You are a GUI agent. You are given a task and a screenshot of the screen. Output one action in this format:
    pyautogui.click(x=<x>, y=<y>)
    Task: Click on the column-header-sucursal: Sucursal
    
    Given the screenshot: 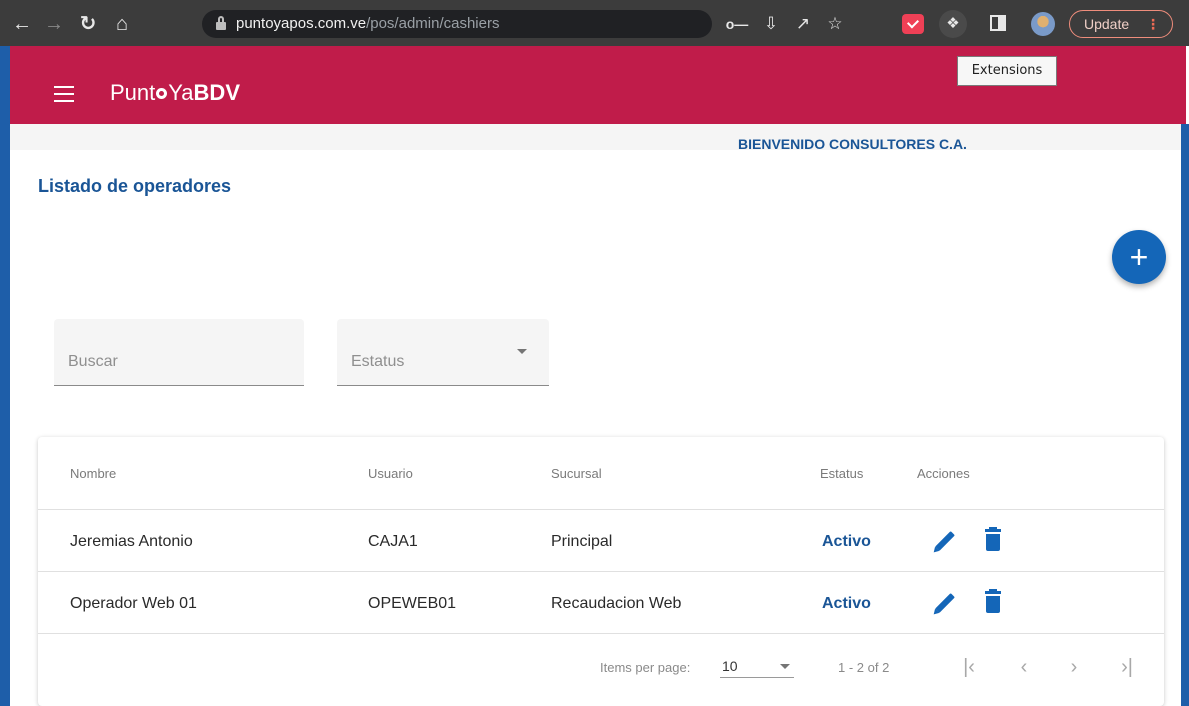 What is the action you would take?
    pyautogui.click(x=576, y=473)
    